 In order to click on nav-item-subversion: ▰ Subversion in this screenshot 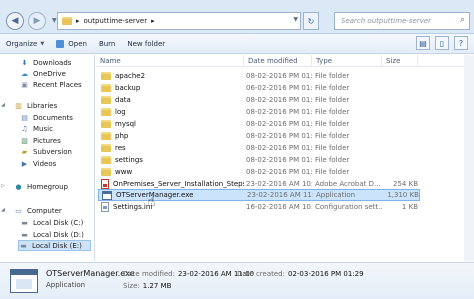, I will do `click(46, 151)`.